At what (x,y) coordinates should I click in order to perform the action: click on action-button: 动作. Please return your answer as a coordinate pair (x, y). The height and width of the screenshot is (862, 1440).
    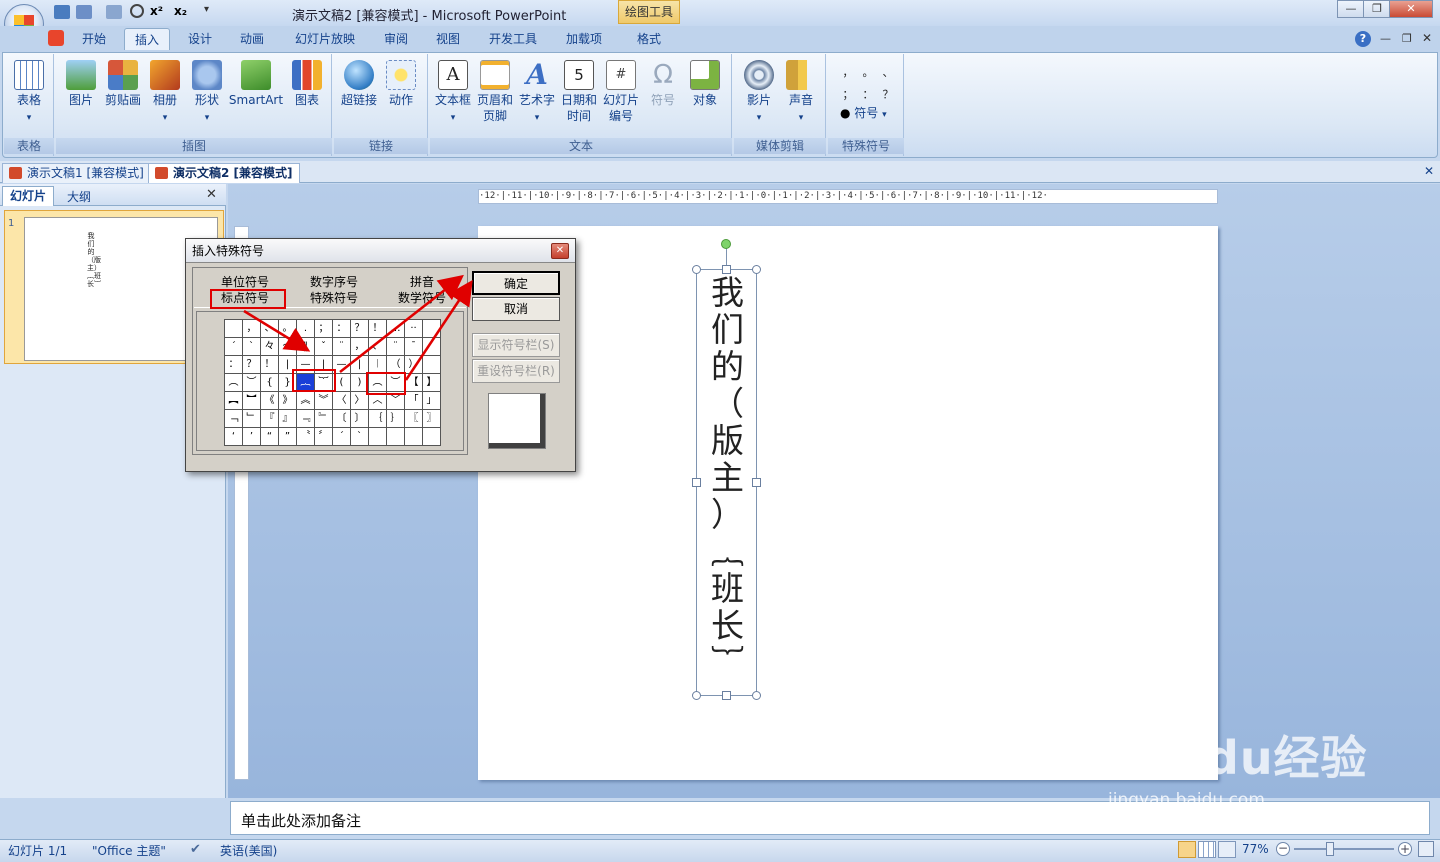
    Looking at the image, I should click on (401, 84).